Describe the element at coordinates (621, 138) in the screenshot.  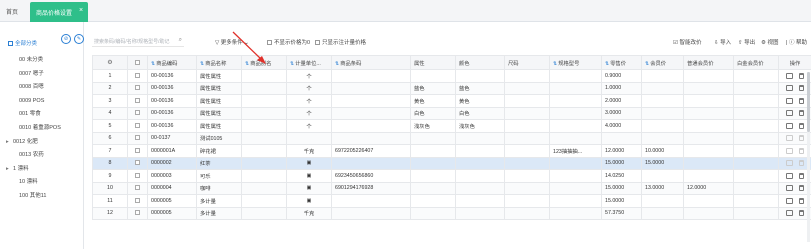
I see `cell-retail` at that location.